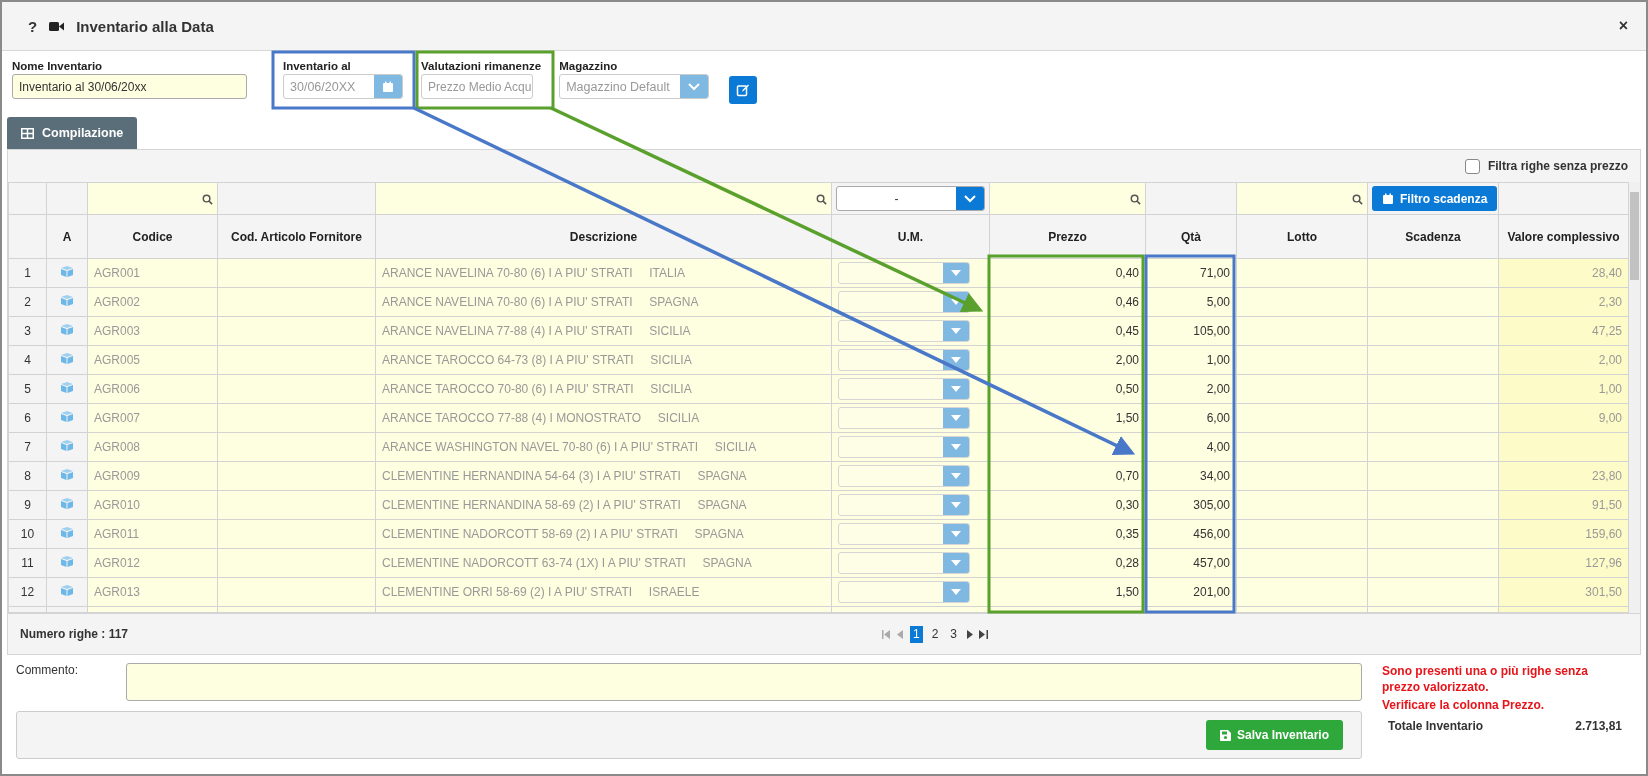  What do you see at coordinates (57, 26) in the screenshot?
I see `video-camera-icon` at bounding box center [57, 26].